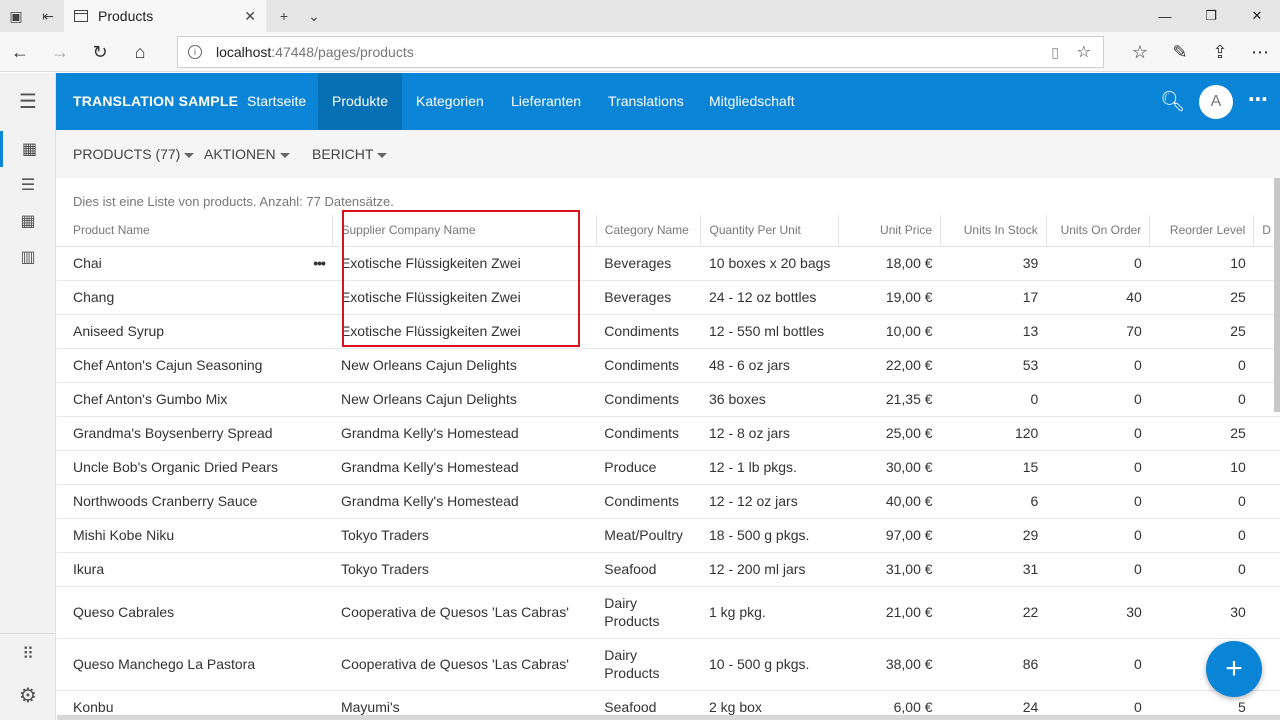  I want to click on column-header-units-on-order: Units On Order, so click(1098, 231).